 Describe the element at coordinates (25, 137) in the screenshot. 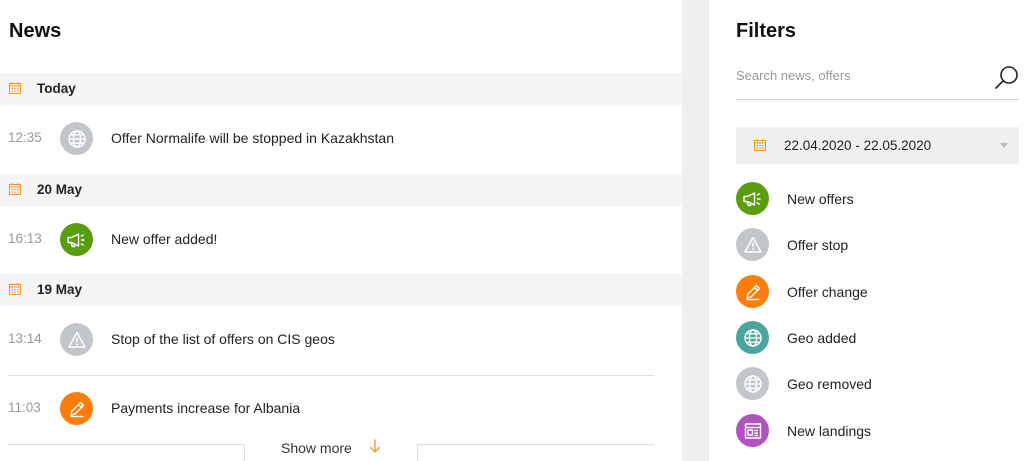

I see `news-time: 12:35` at that location.